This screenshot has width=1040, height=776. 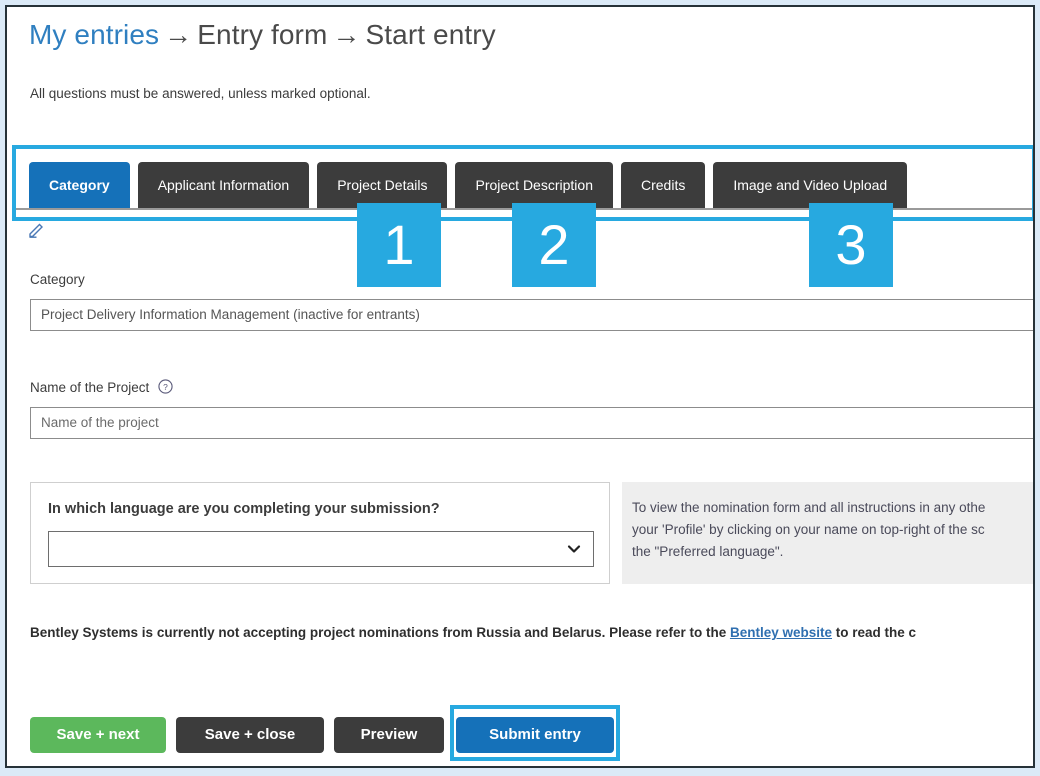 I want to click on breadcrumb-entry-form: Entry form, so click(x=262, y=34).